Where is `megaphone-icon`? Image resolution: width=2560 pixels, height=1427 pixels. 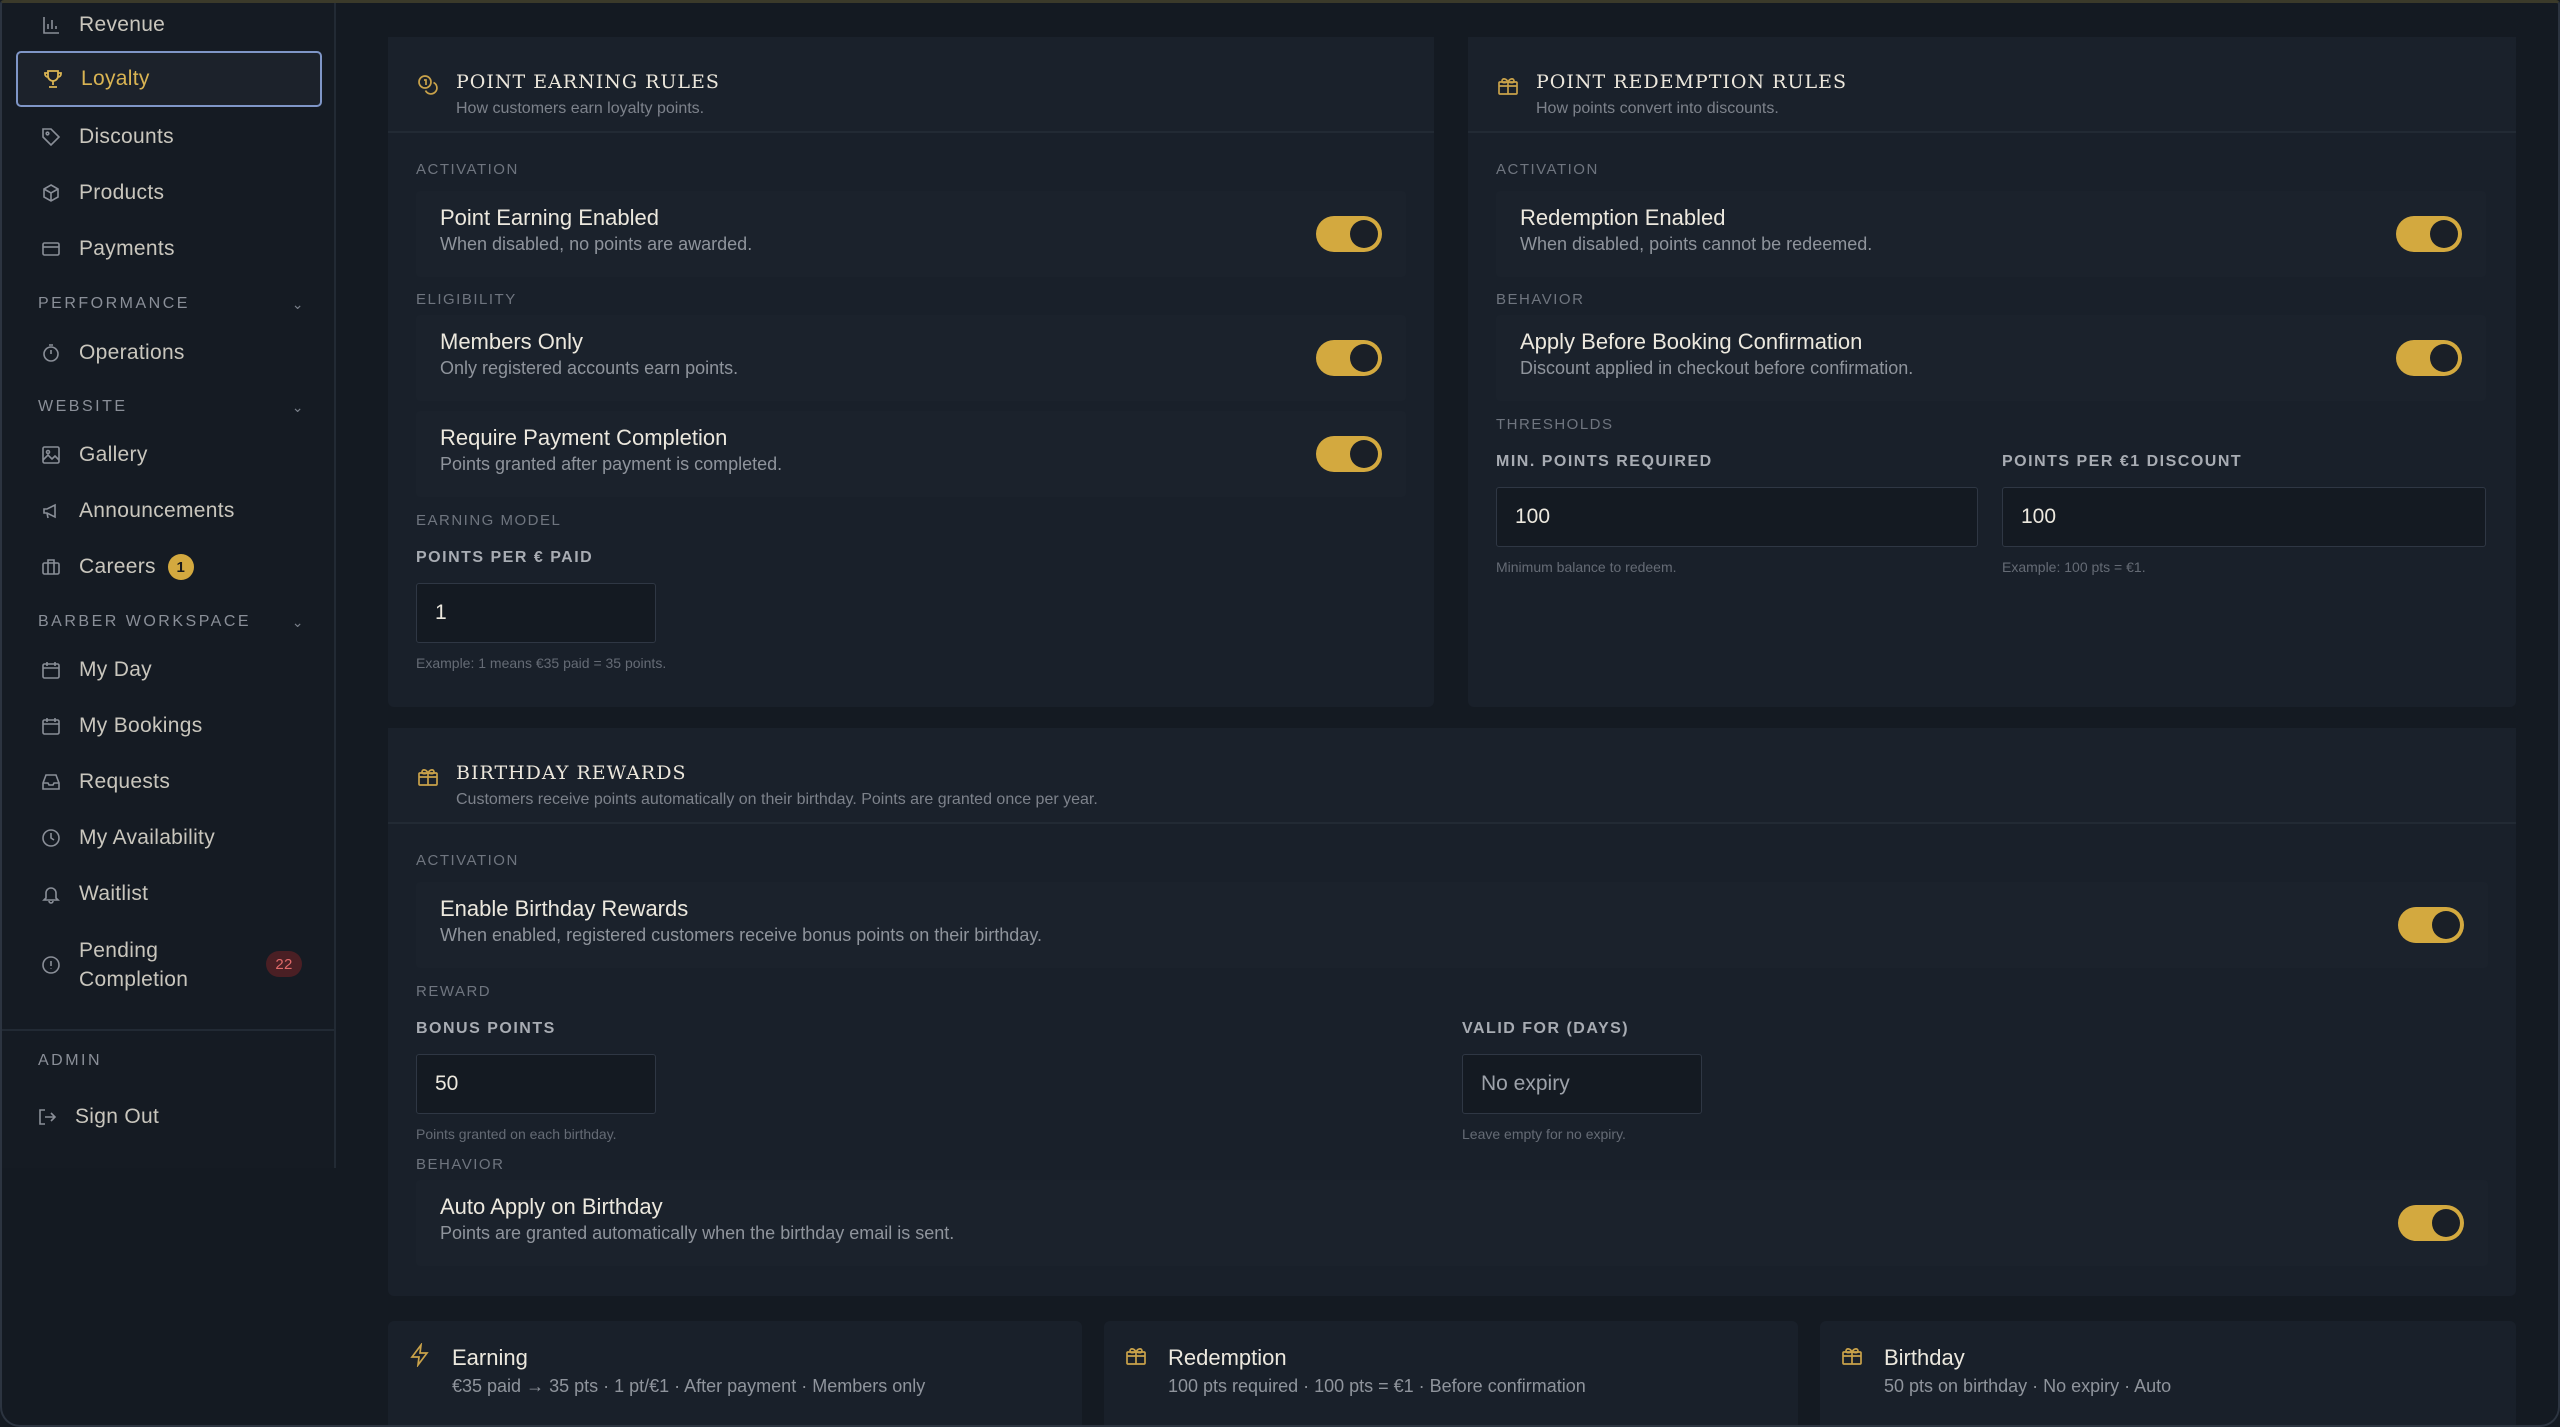 megaphone-icon is located at coordinates (51, 511).